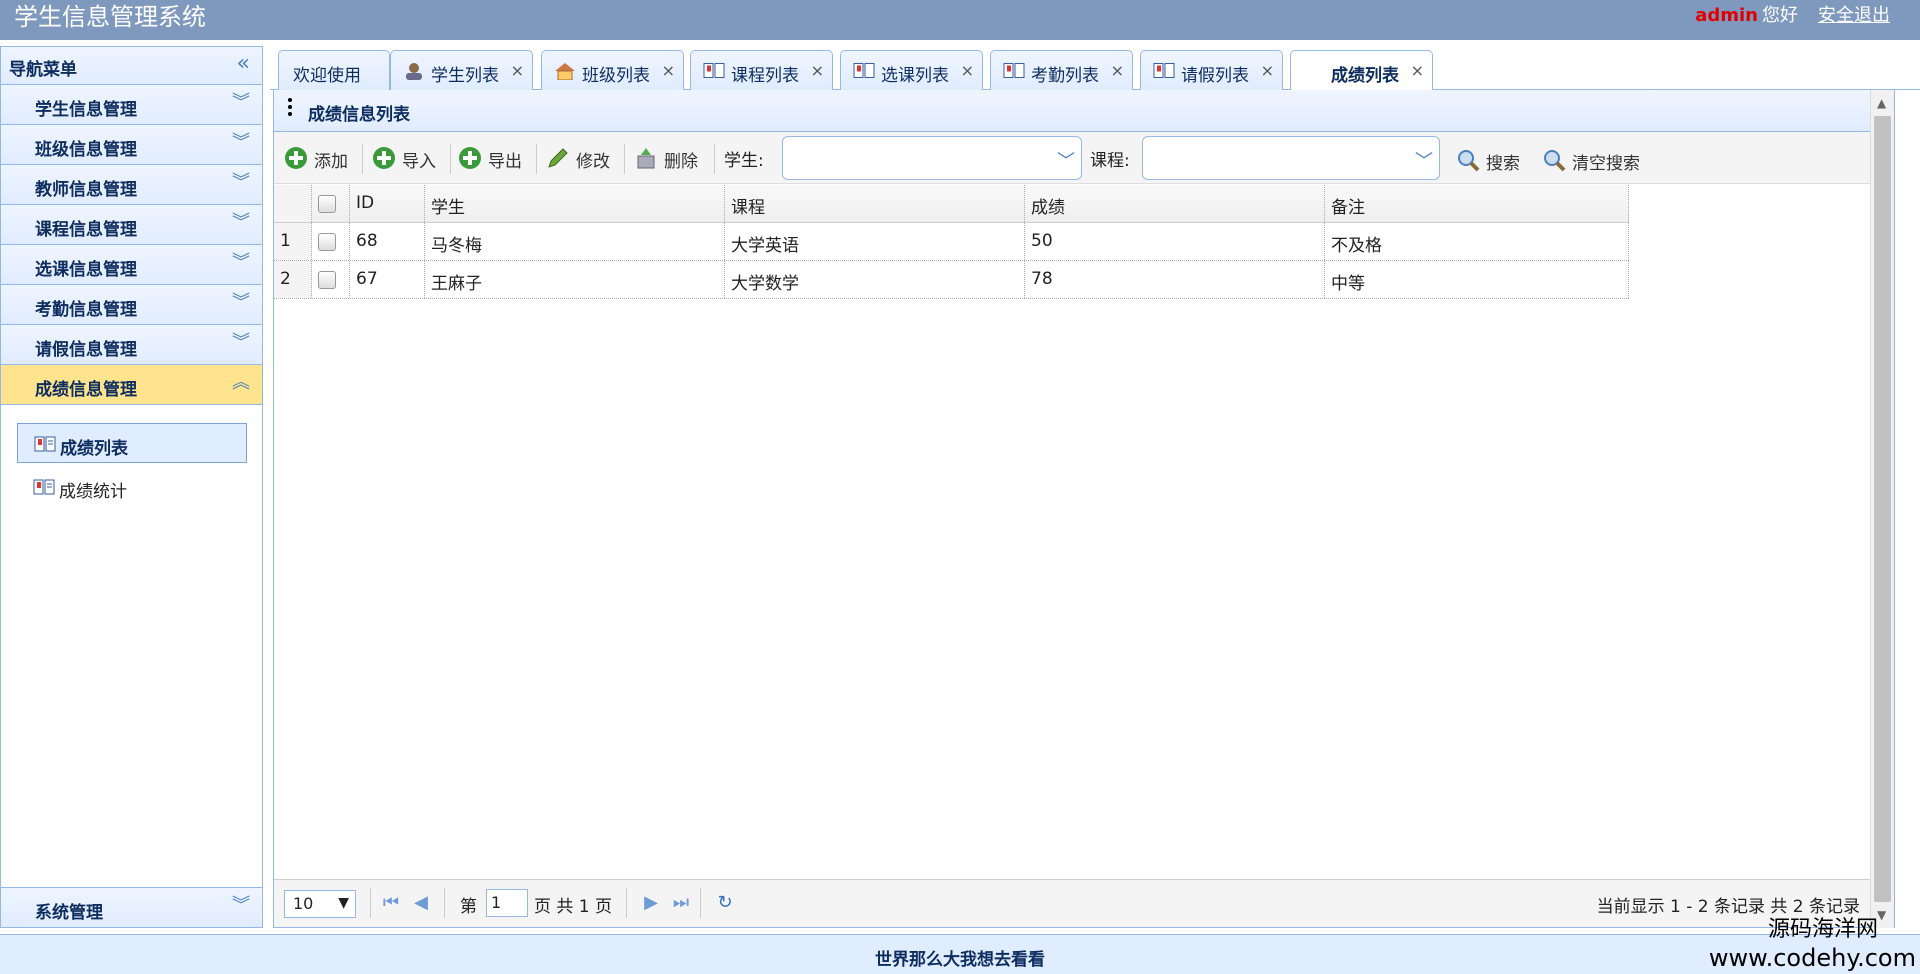  I want to click on edit-button: 修改, so click(582, 158).